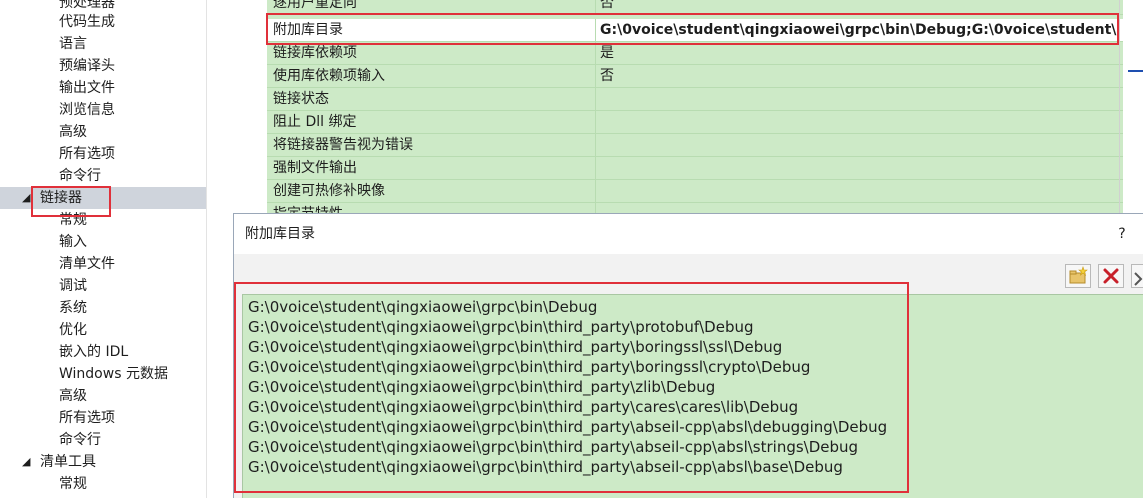 The width and height of the screenshot is (1143, 498). What do you see at coordinates (71, 201) in the screenshot?
I see `linker-highlight-box` at bounding box center [71, 201].